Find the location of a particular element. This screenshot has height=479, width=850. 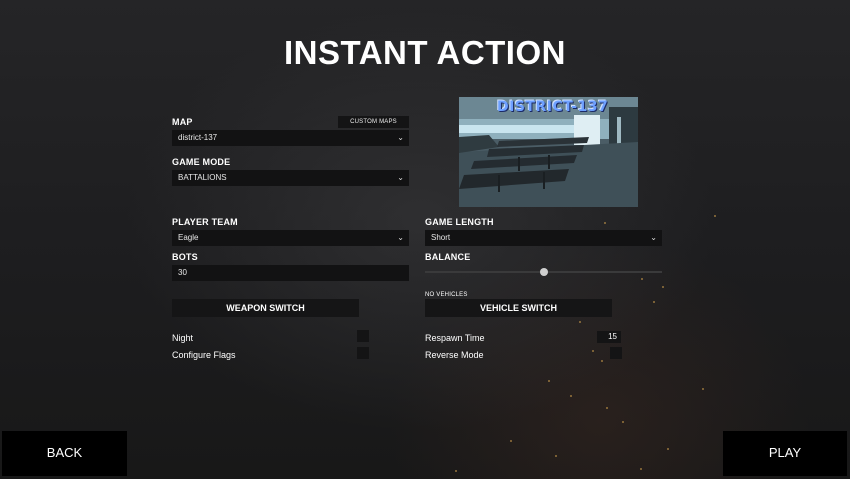

configure-flags-checkbox is located at coordinates (363, 353).